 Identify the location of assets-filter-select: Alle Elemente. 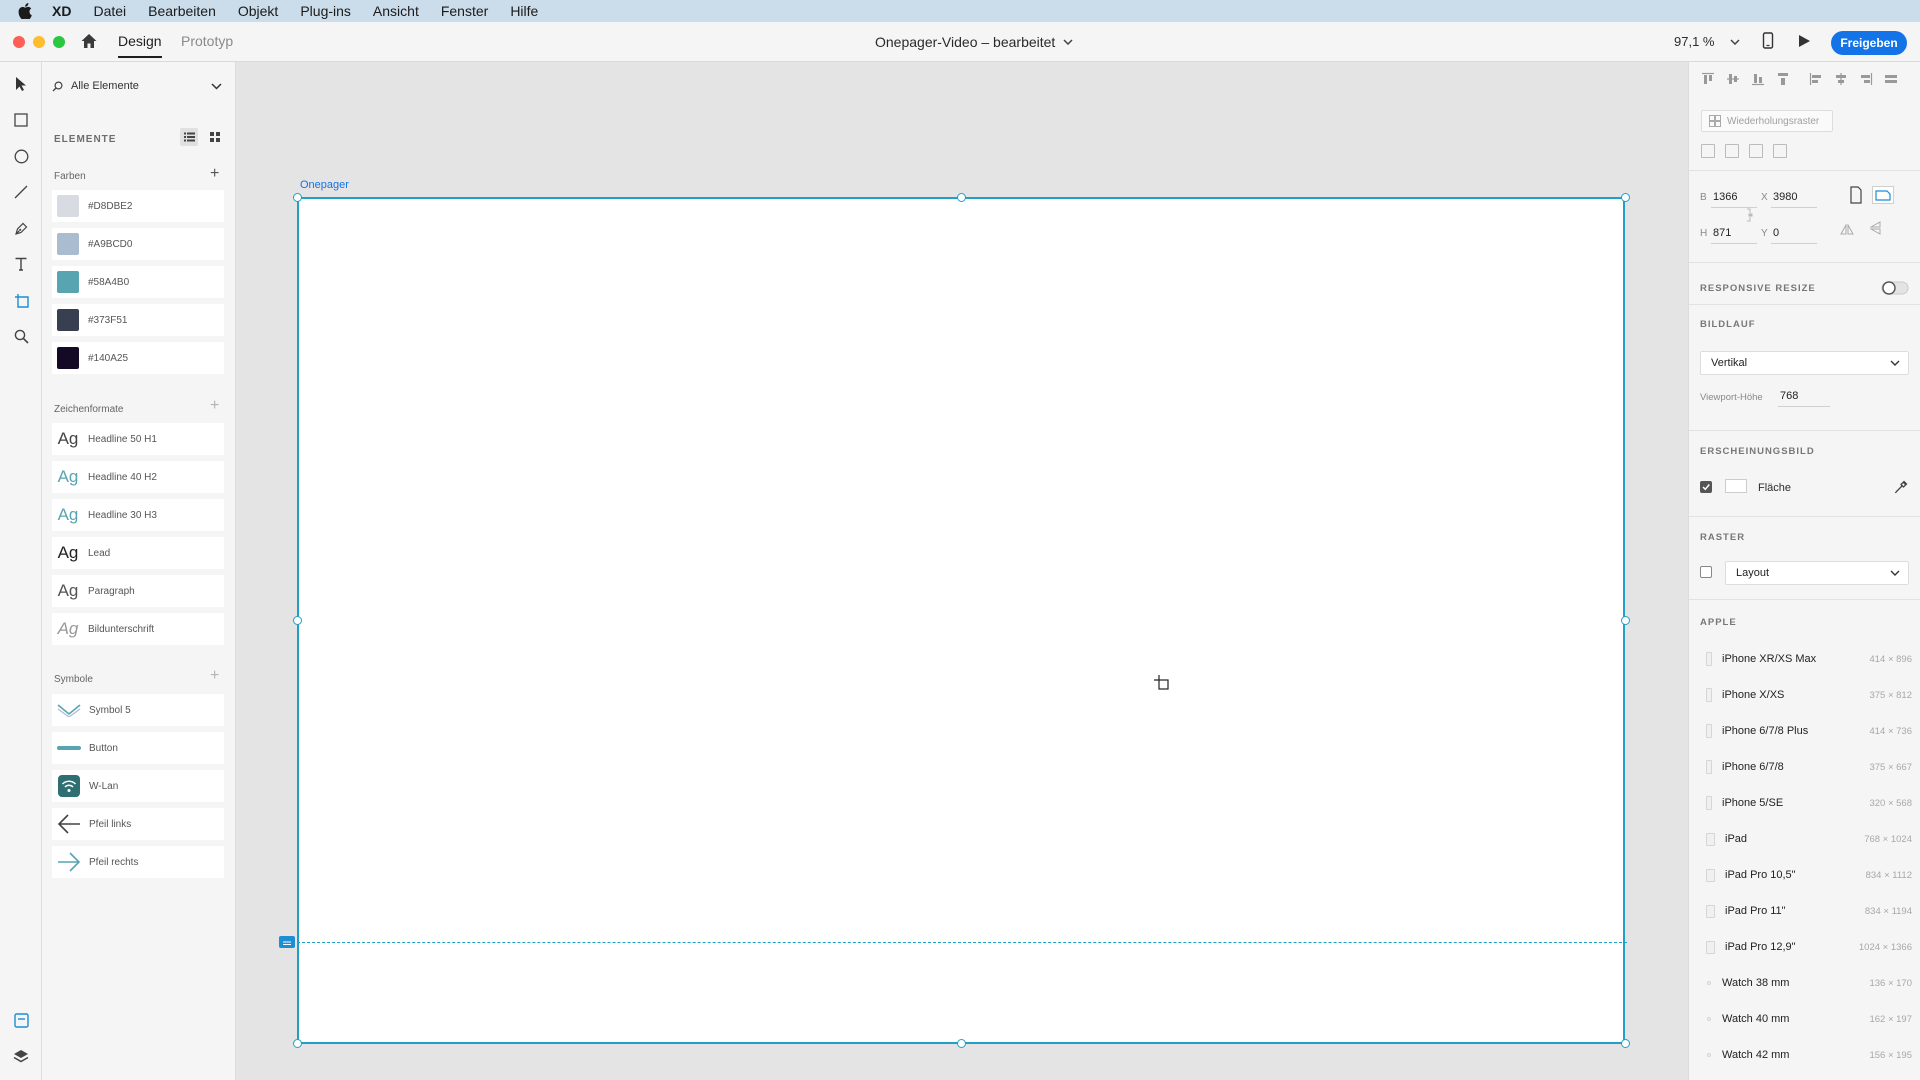
(137, 86).